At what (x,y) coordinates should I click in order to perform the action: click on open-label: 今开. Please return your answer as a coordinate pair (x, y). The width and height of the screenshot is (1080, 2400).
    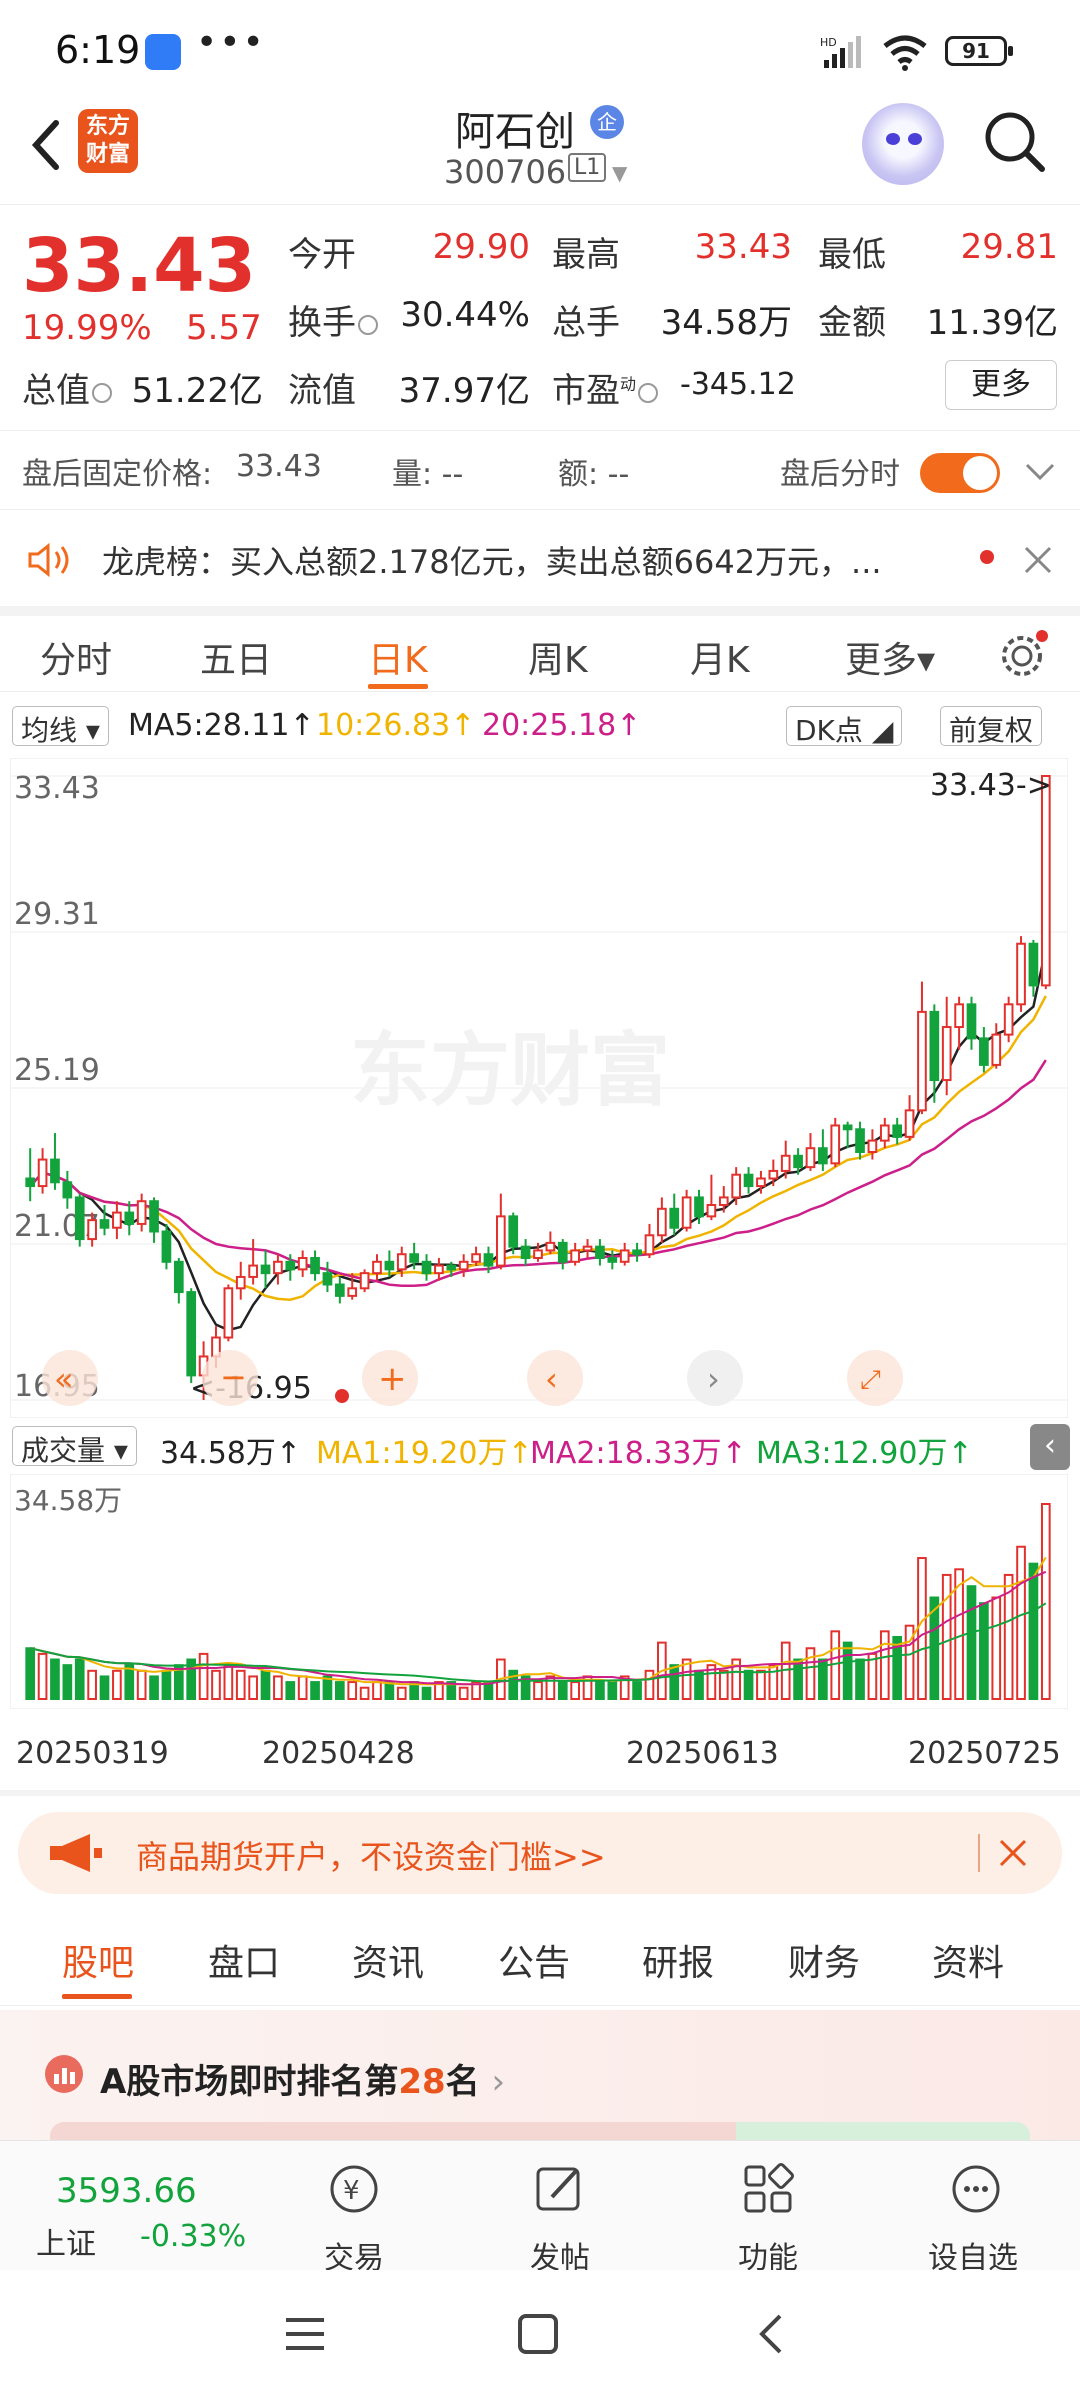
    Looking at the image, I should click on (322, 255).